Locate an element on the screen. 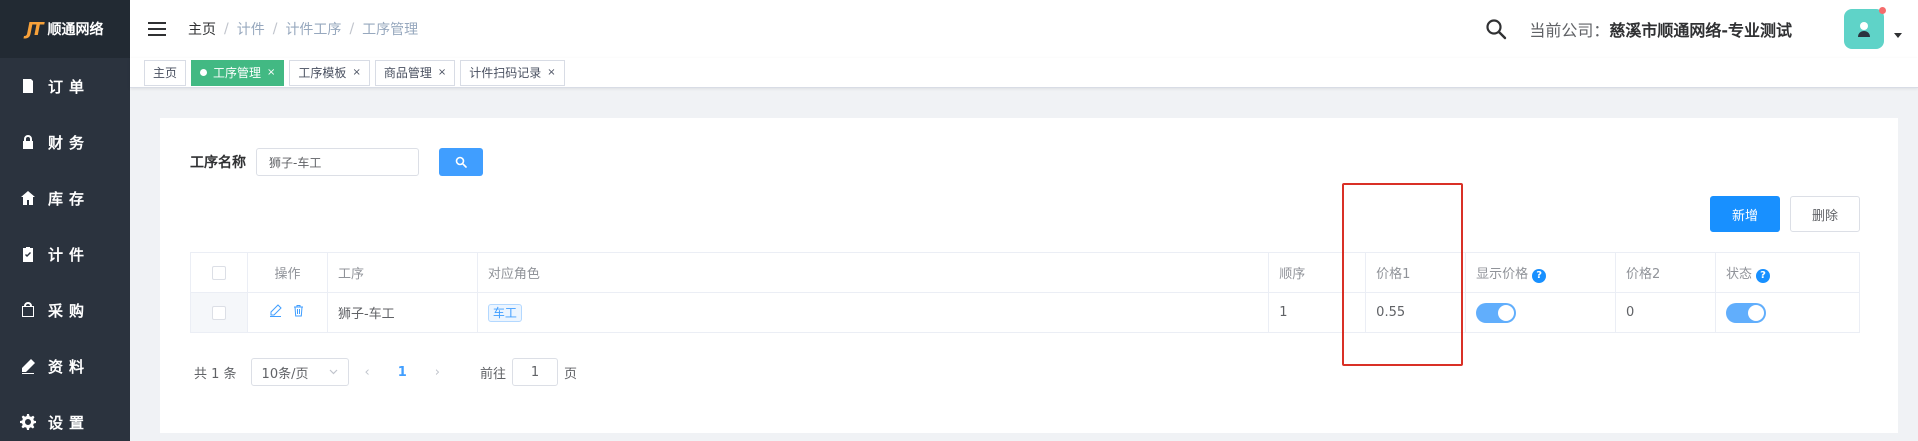 The image size is (1918, 441). pen-icon is located at coordinates (28, 366).